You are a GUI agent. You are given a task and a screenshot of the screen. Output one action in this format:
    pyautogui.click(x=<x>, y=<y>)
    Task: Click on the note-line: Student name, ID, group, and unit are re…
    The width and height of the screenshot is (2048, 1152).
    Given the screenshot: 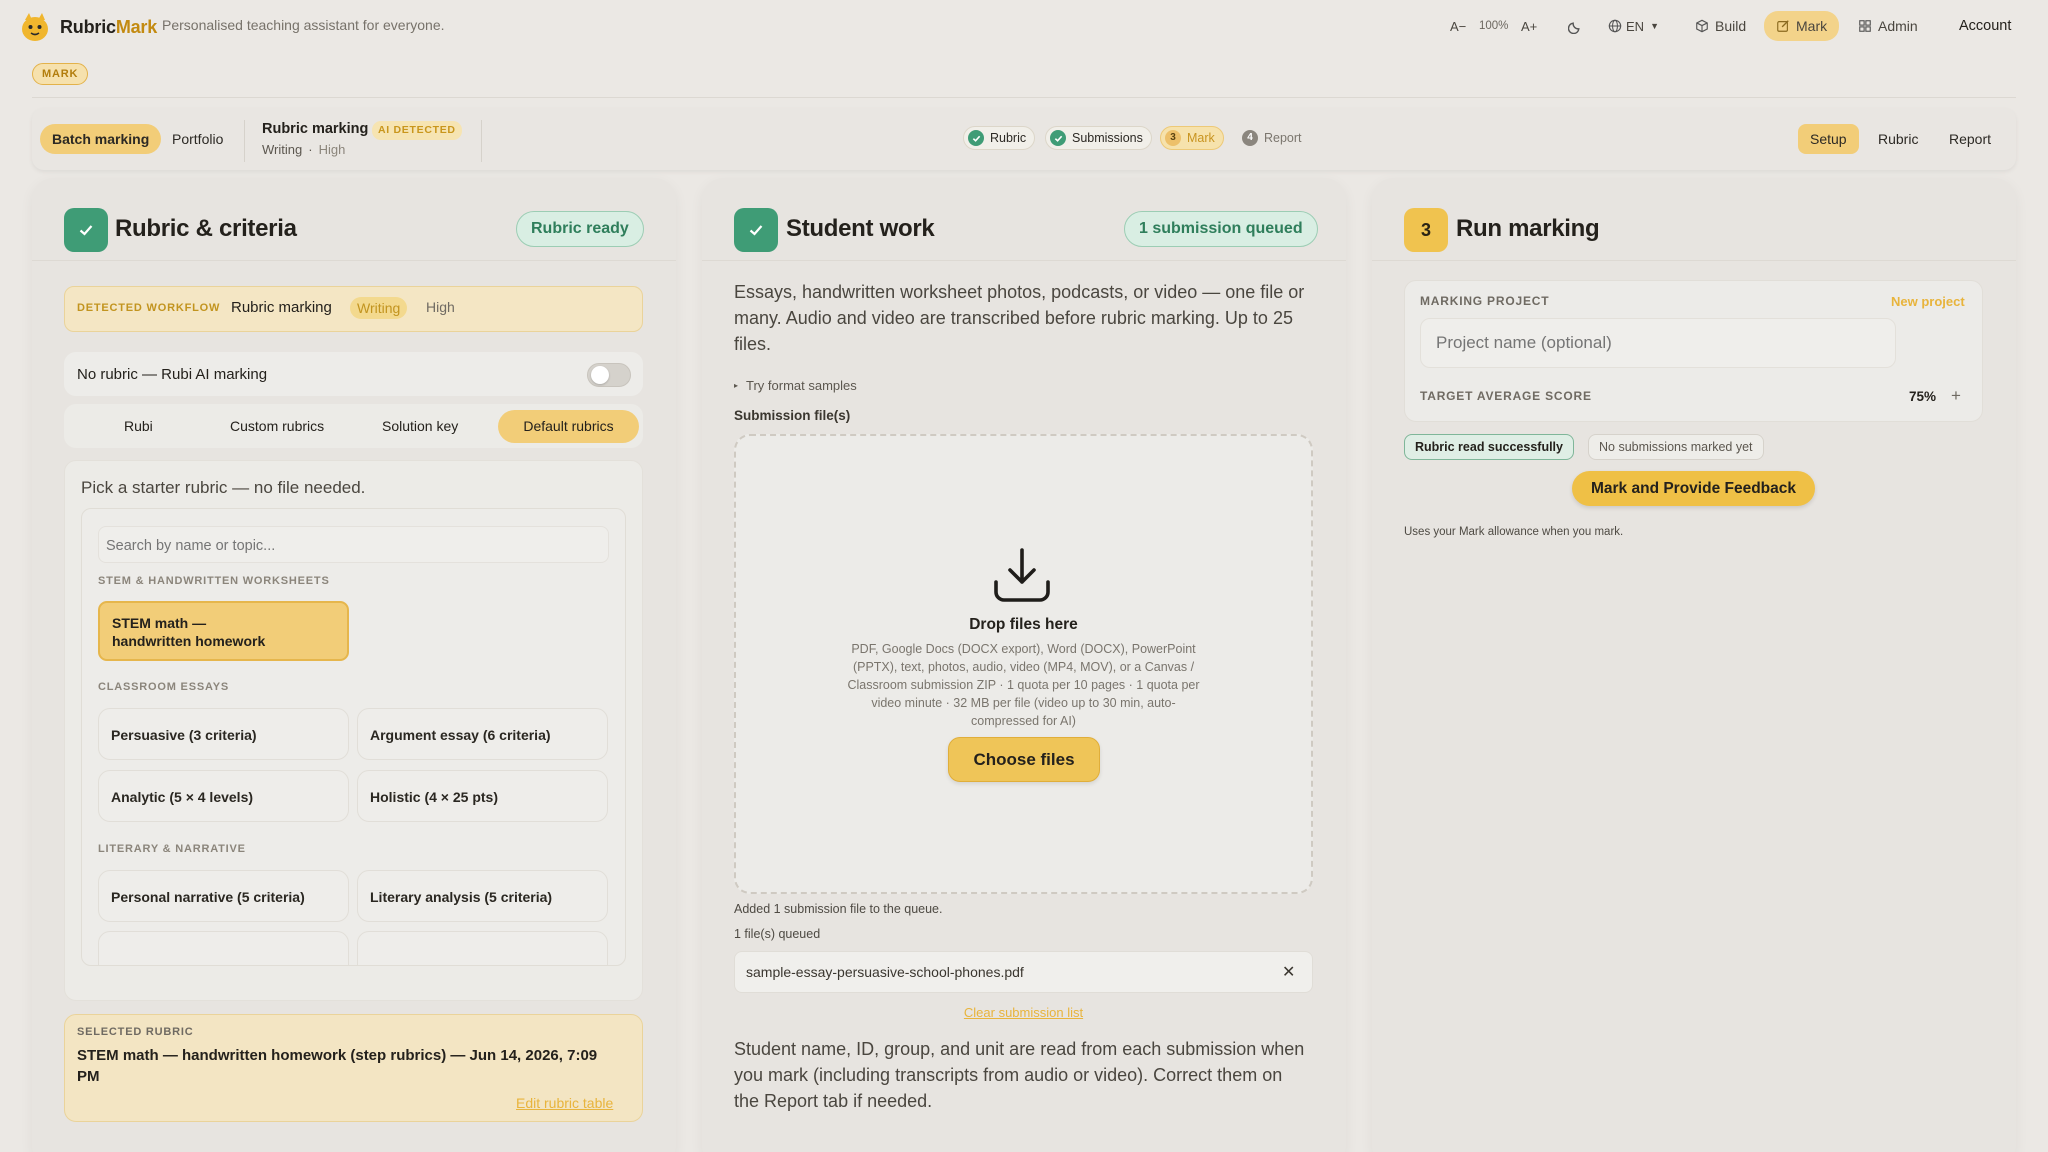 What is the action you would take?
    pyautogui.click(x=1019, y=1049)
    